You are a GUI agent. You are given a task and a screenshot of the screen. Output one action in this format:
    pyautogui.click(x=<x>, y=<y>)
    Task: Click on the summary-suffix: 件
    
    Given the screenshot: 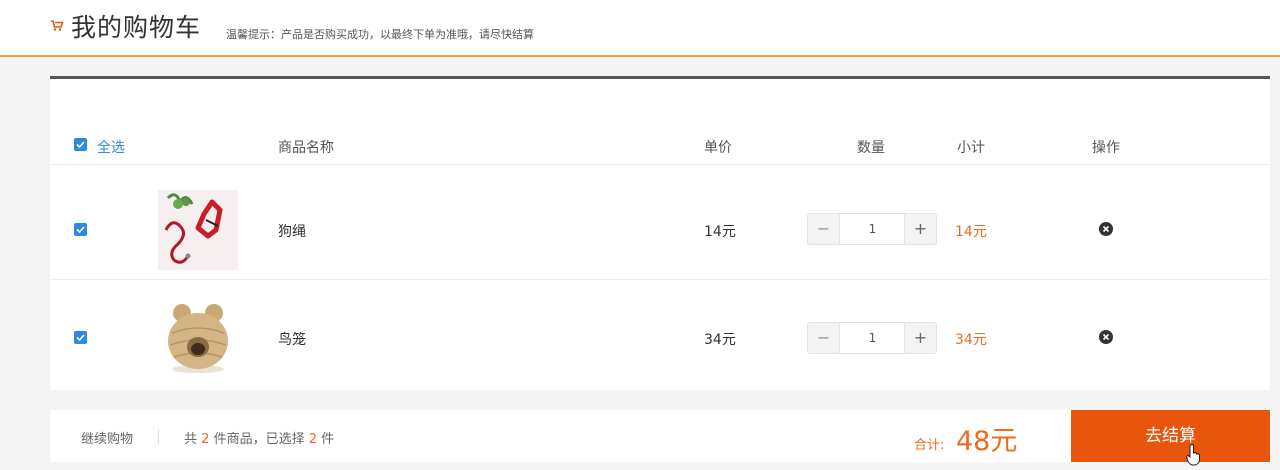 What is the action you would take?
    pyautogui.click(x=328, y=439)
    